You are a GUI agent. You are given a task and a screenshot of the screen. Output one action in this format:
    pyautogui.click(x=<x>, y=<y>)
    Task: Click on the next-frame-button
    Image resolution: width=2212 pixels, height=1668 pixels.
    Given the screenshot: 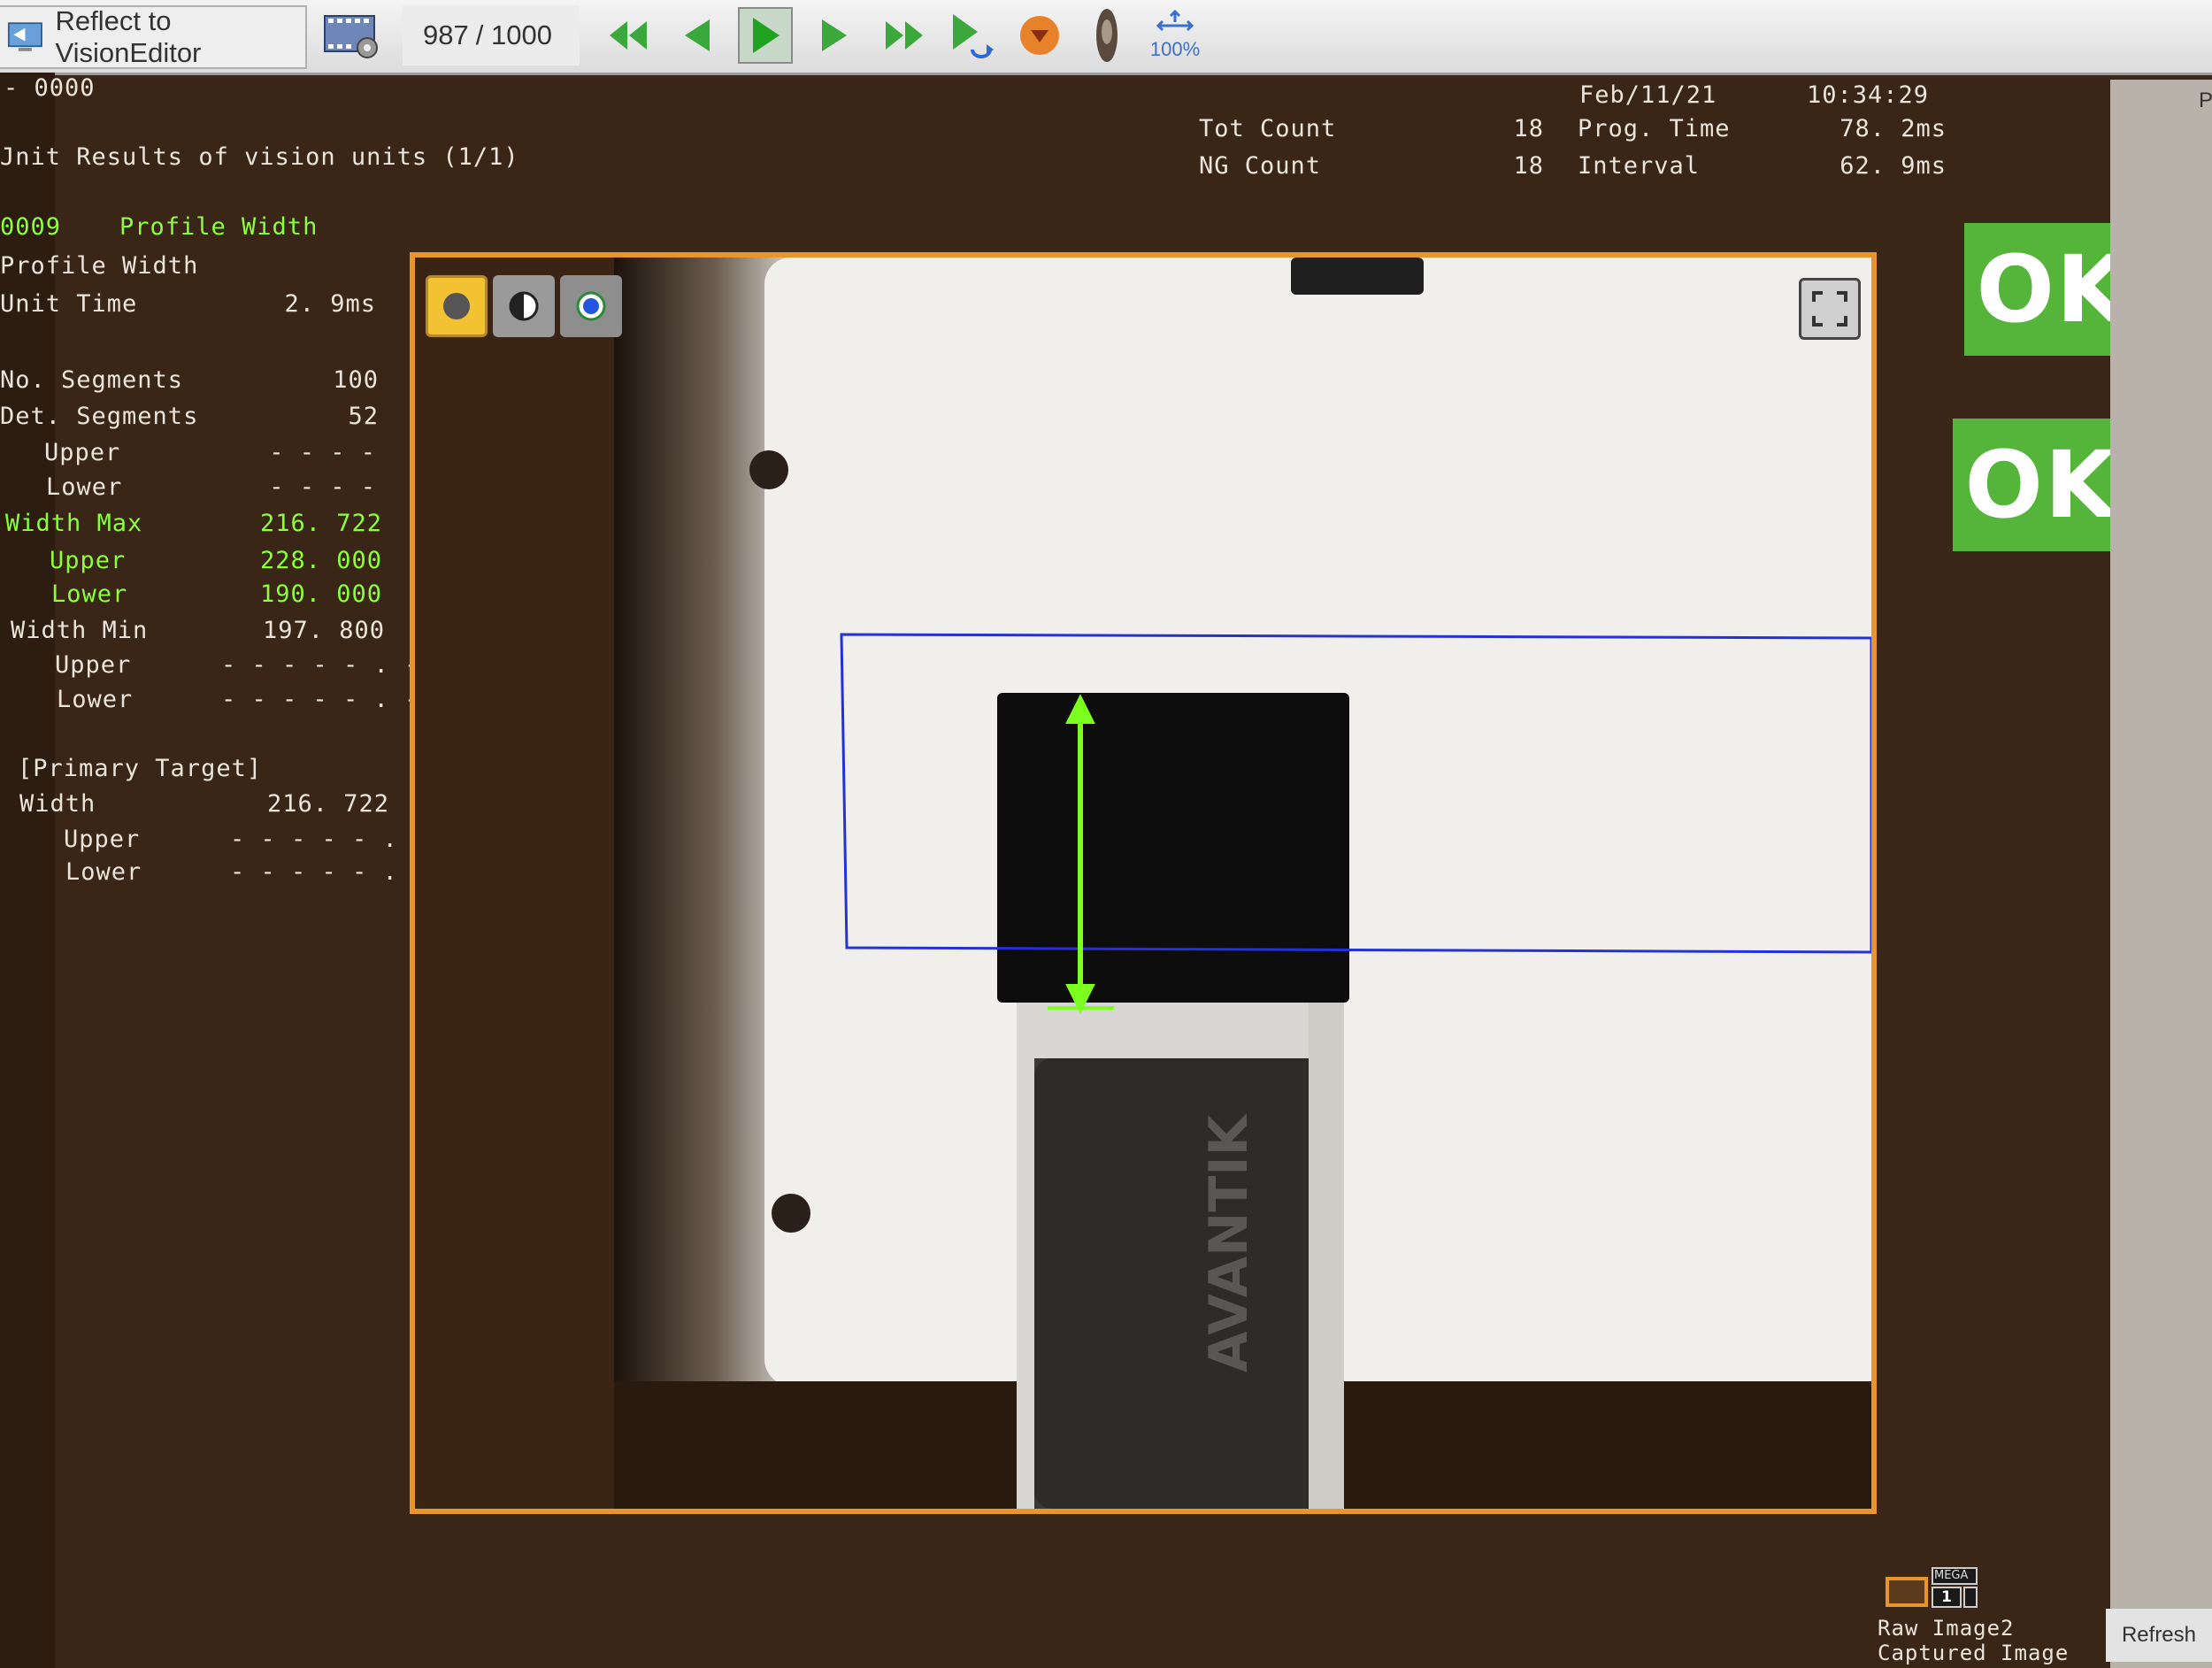 What is the action you would take?
    pyautogui.click(x=835, y=35)
    